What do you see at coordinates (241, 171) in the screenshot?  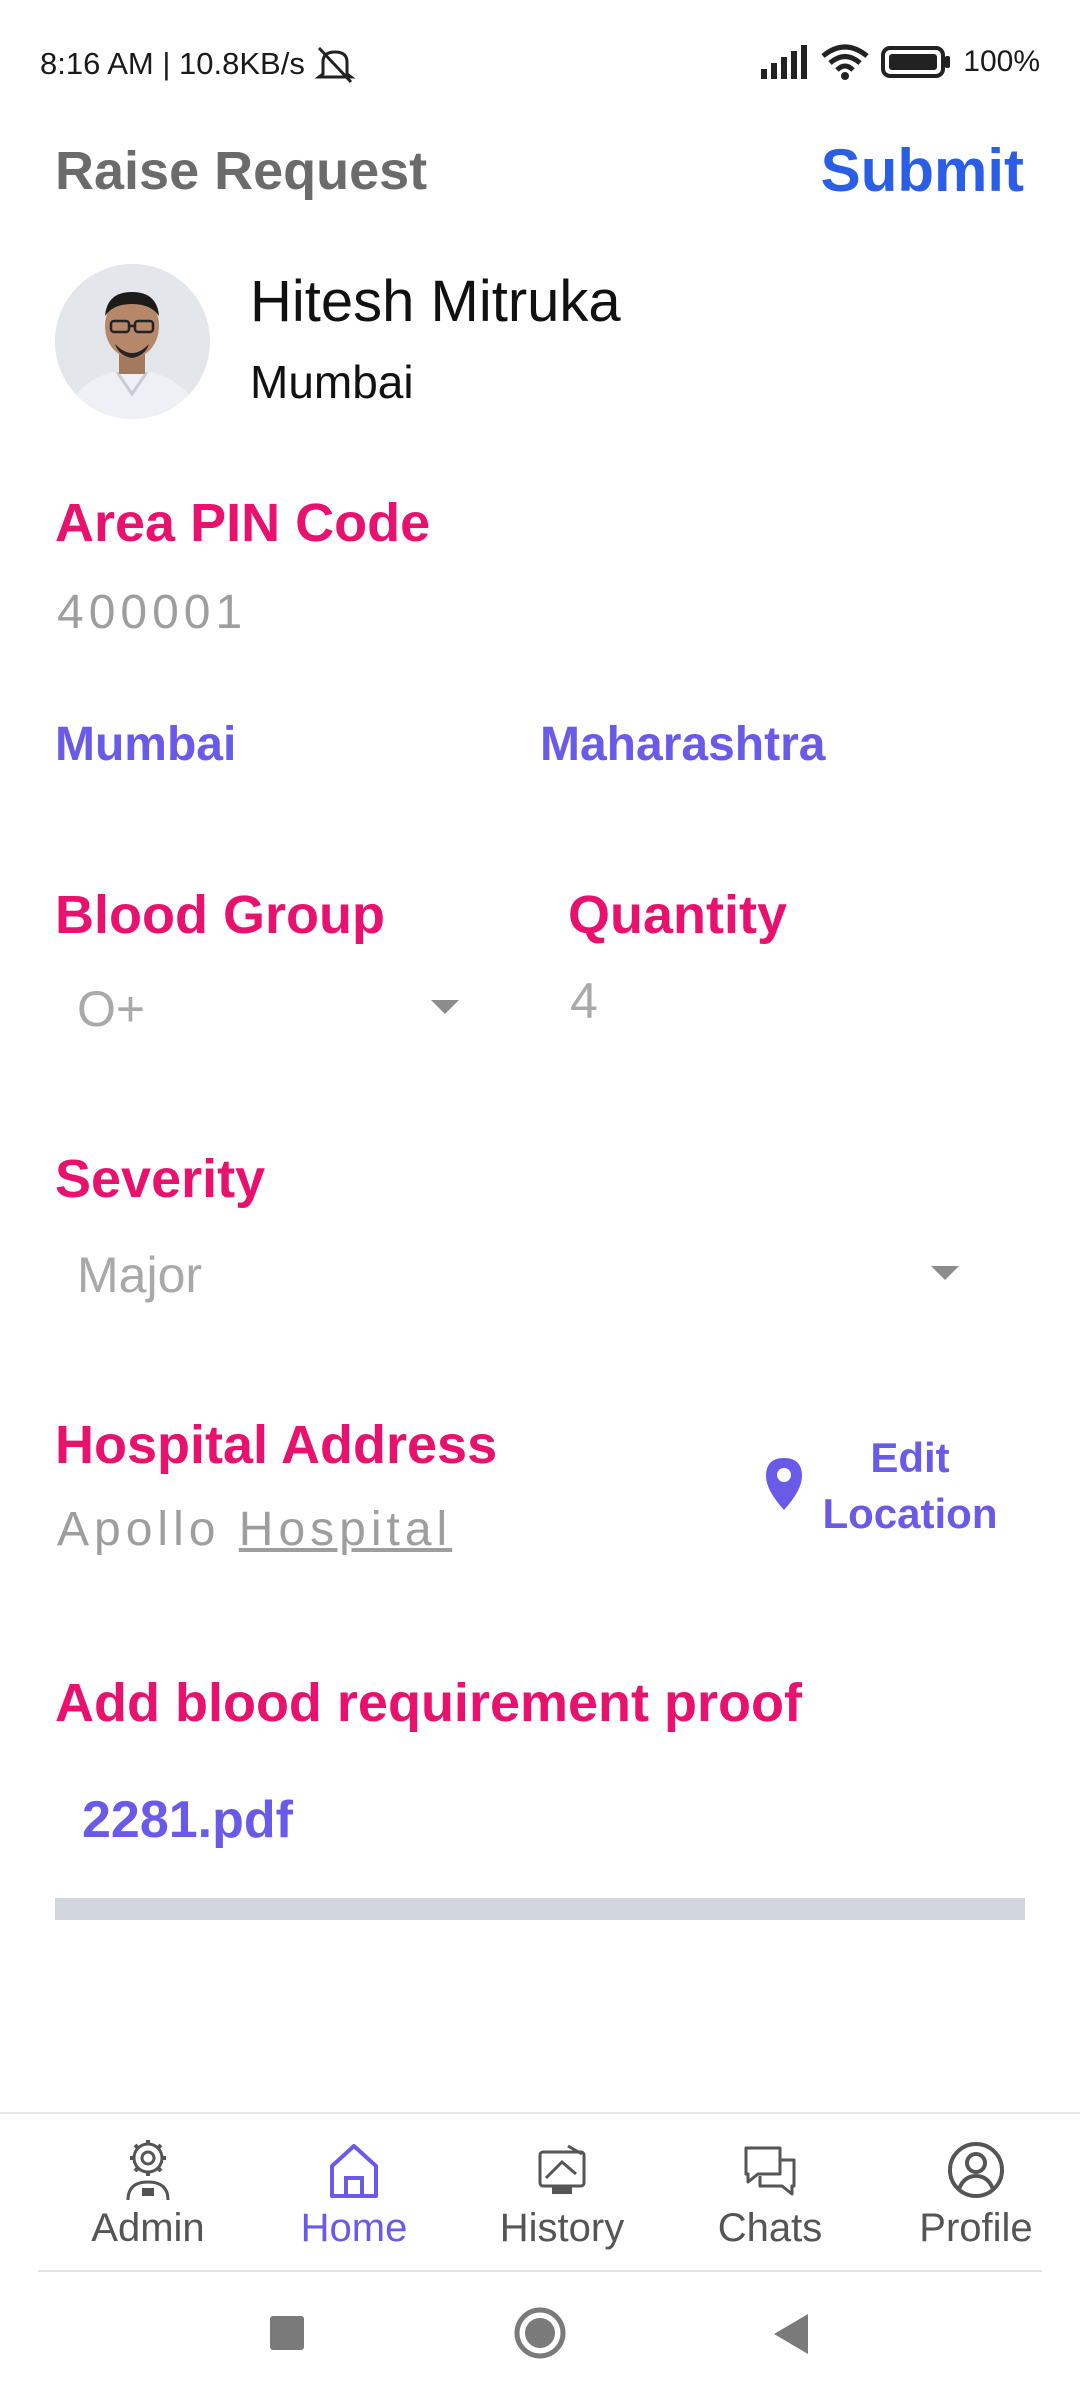 I see `page-title: Raise Request` at bounding box center [241, 171].